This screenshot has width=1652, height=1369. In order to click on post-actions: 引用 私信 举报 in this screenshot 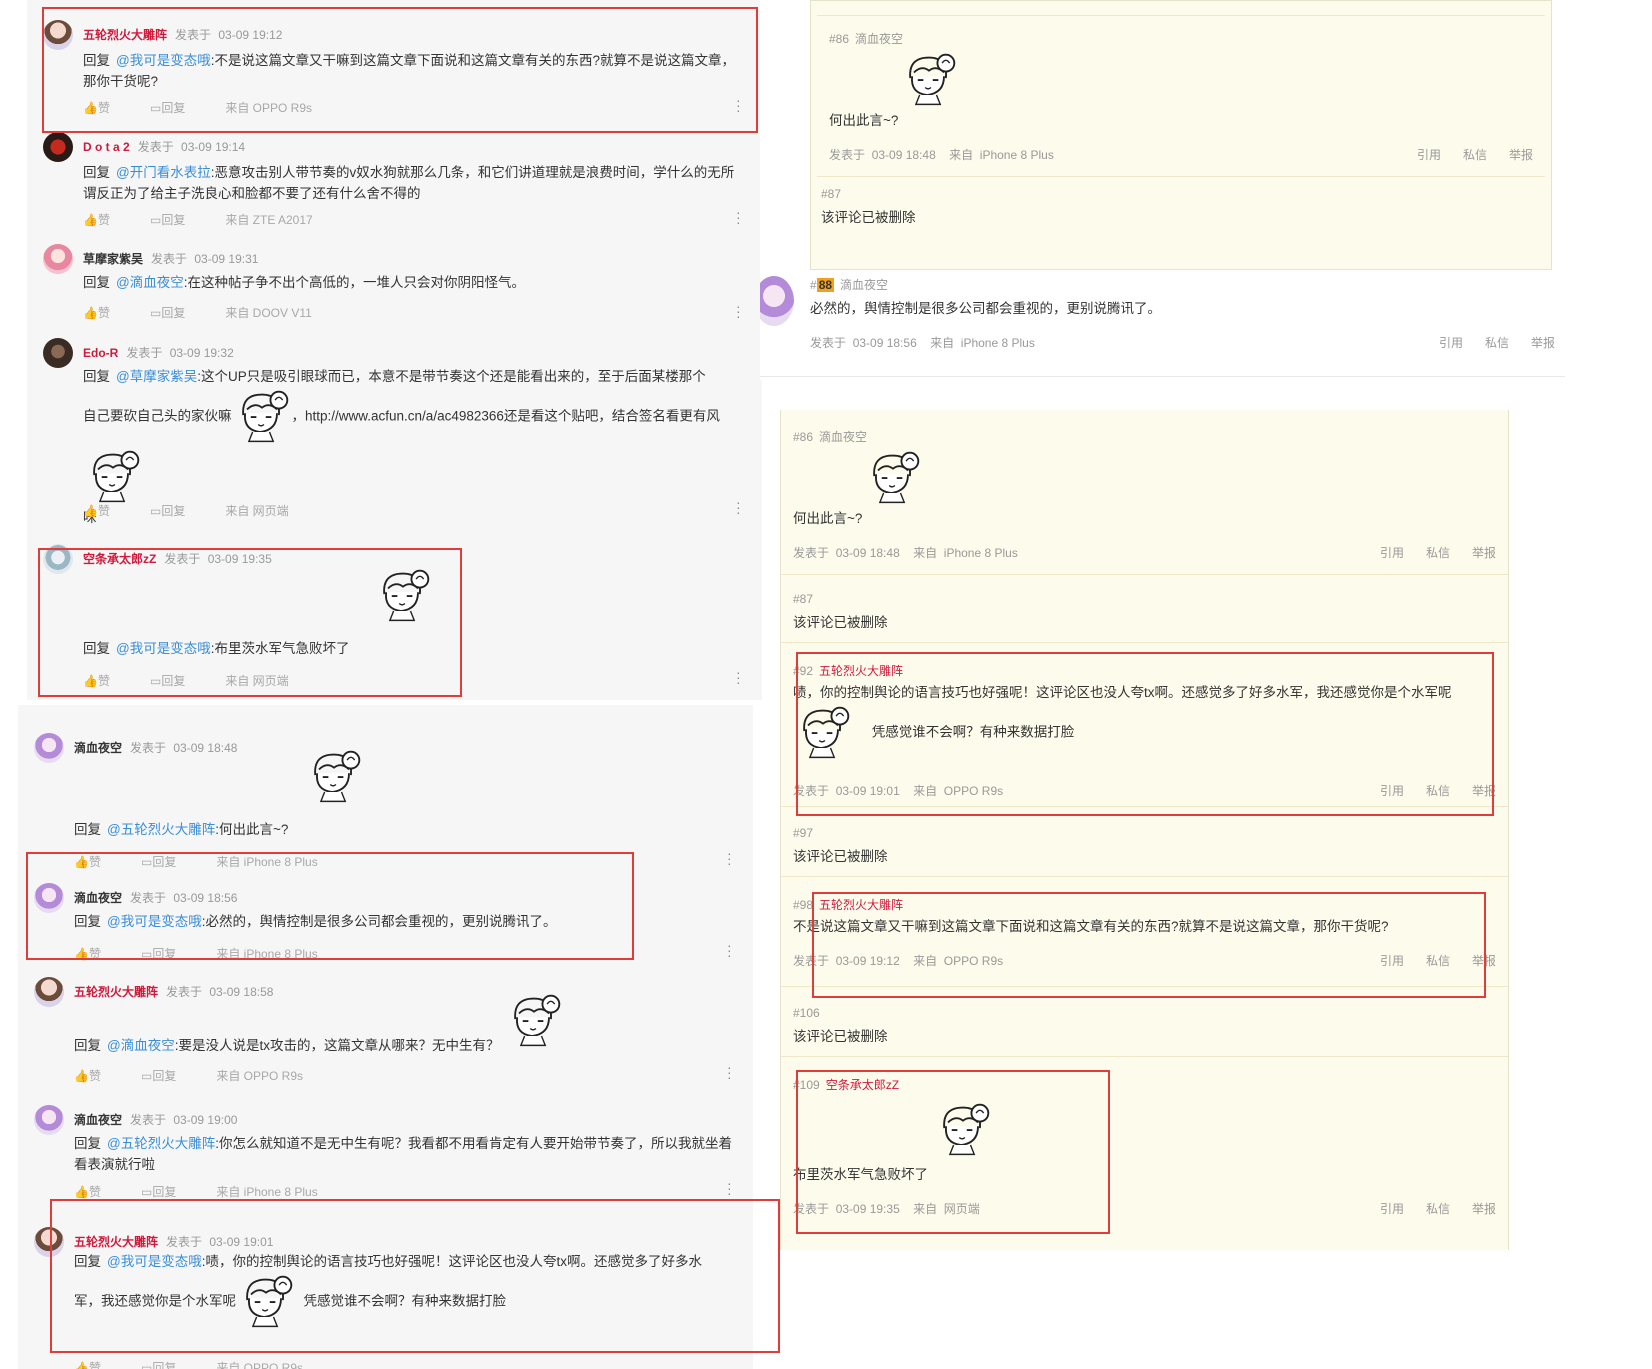, I will do `click(1427, 552)`.